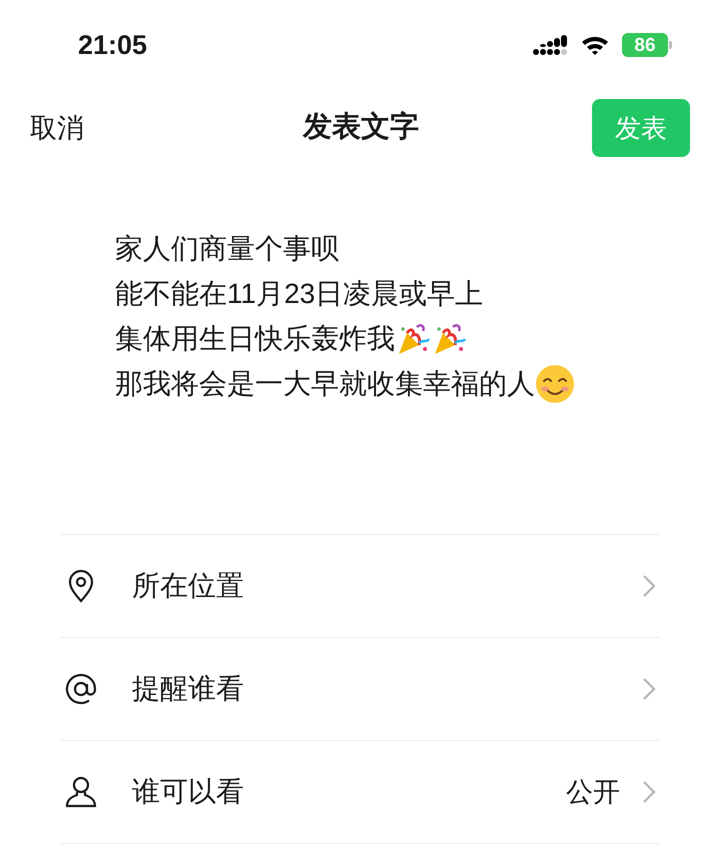 The height and width of the screenshot is (858, 720). Describe the element at coordinates (81, 689) in the screenshot. I see `at-sign-icon` at that location.